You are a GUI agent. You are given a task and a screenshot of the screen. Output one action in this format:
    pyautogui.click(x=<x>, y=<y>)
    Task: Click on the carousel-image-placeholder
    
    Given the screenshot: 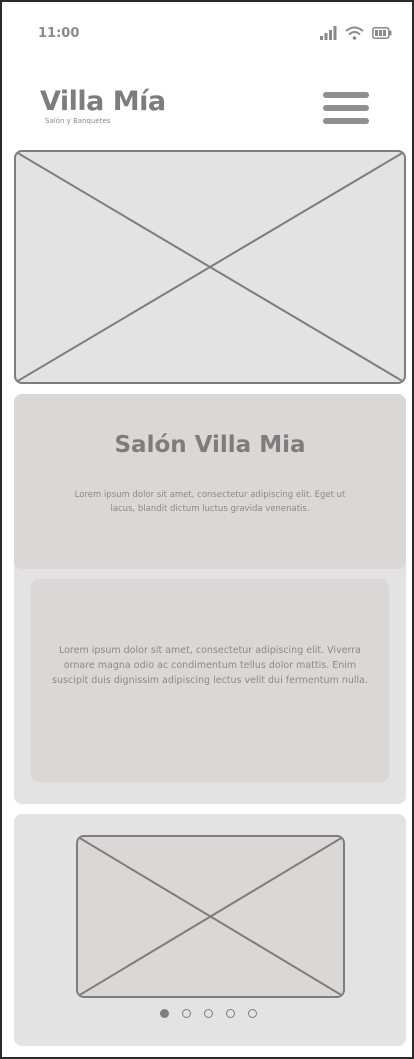 What is the action you would take?
    pyautogui.click(x=210, y=916)
    